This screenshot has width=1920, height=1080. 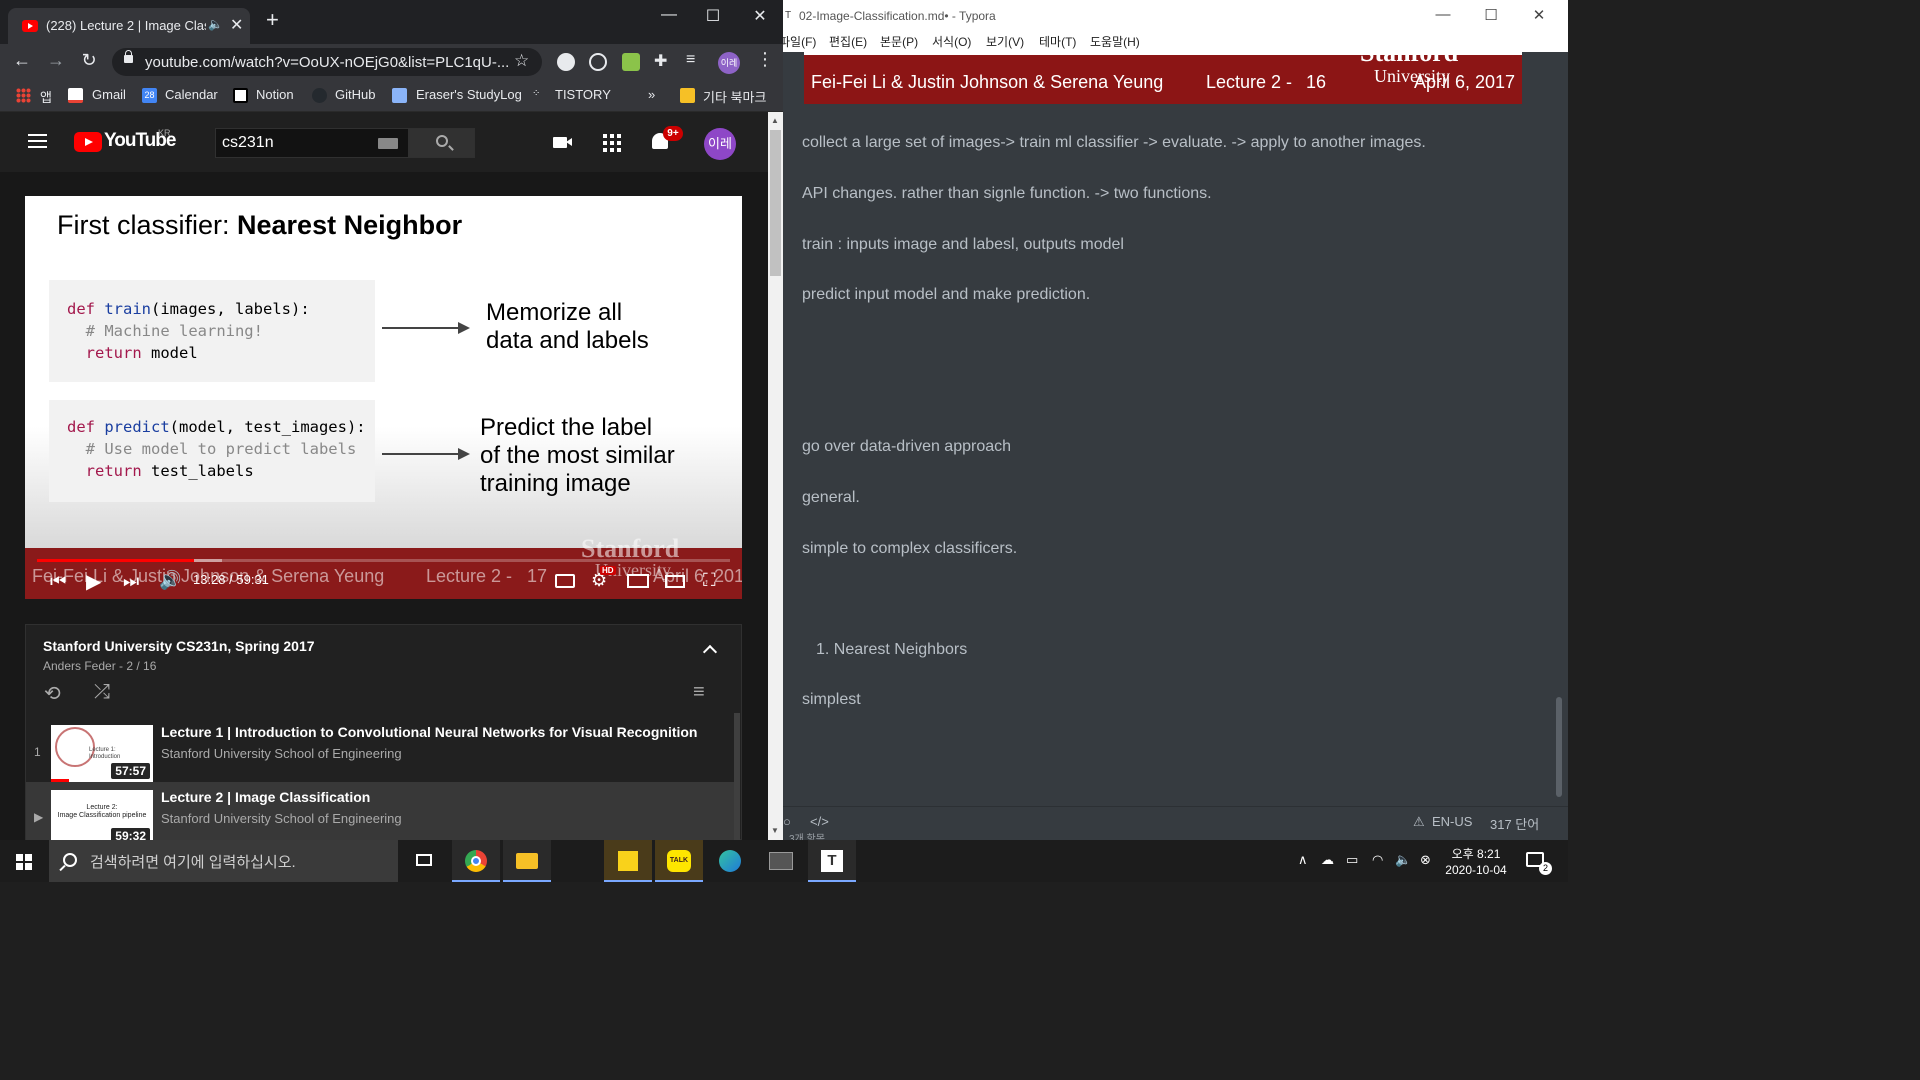 What do you see at coordinates (215, 24) in the screenshot?
I see `speaker-icon: 🔈` at bounding box center [215, 24].